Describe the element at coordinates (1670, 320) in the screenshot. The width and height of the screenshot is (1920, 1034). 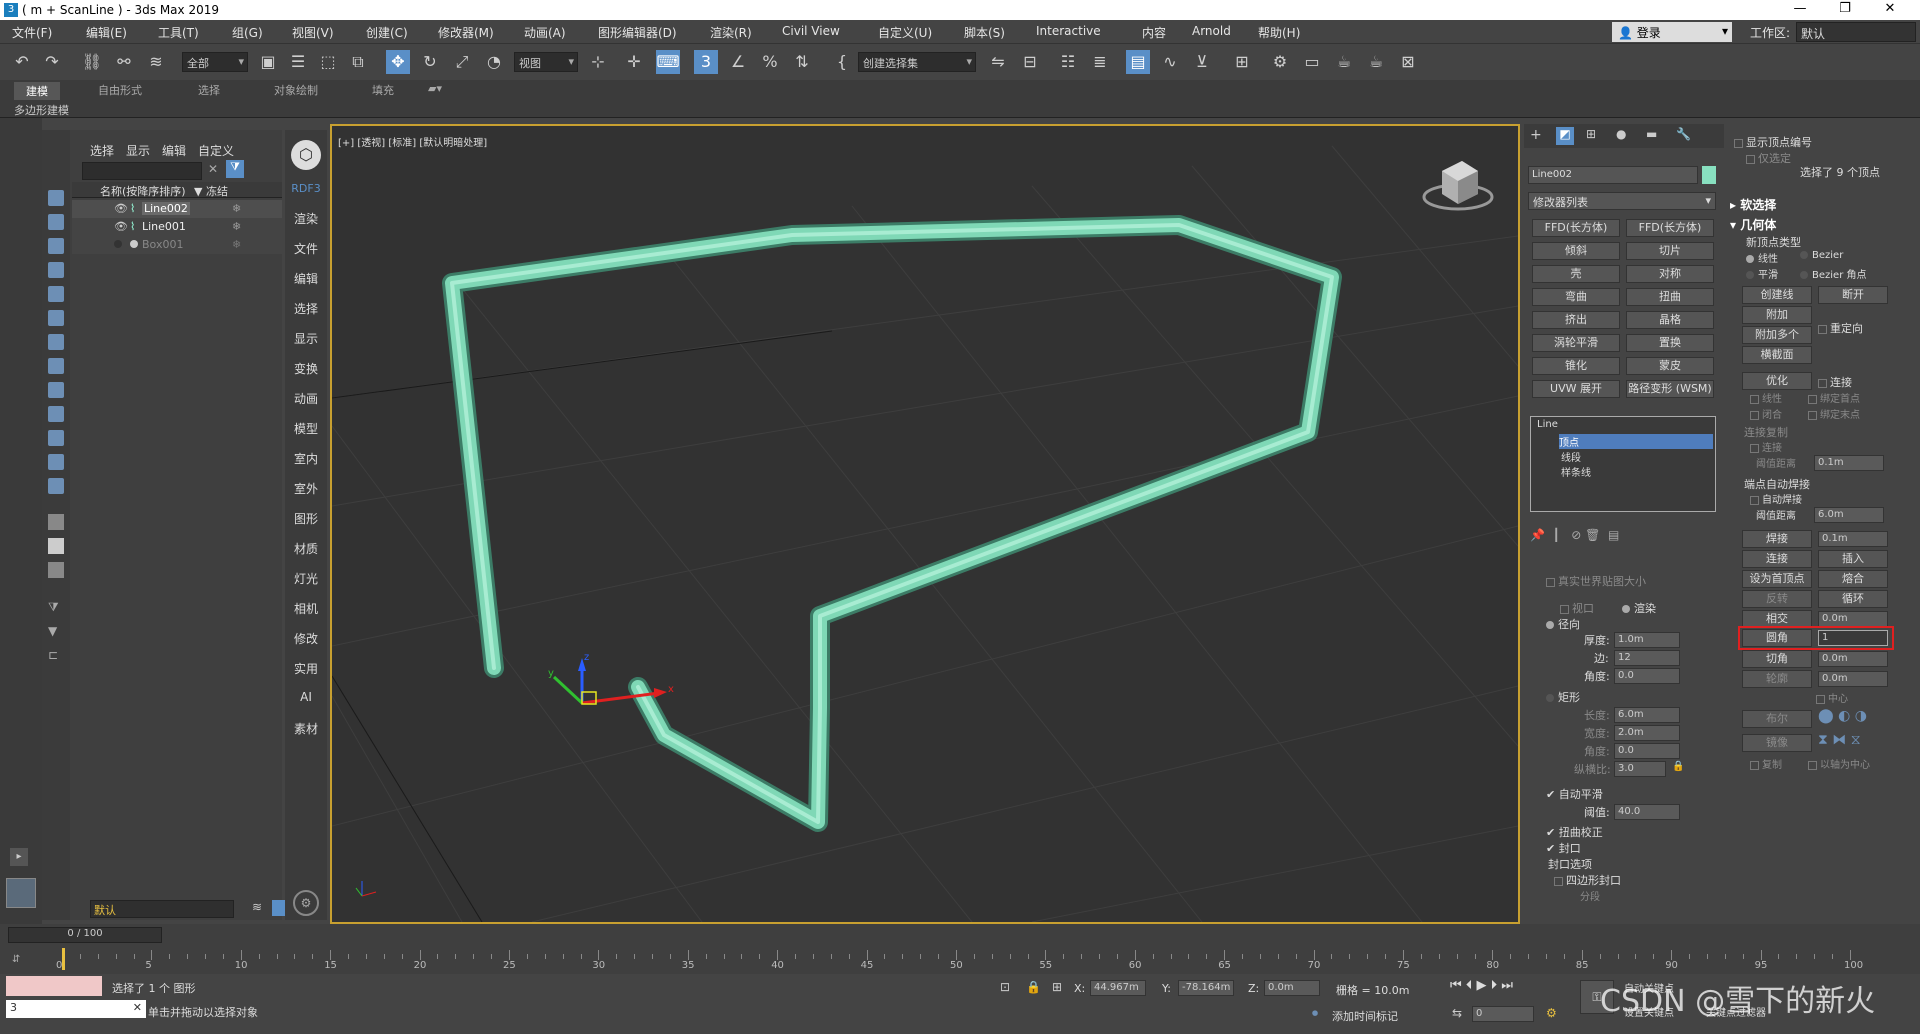
I see `mod-lattice: 晶格` at that location.